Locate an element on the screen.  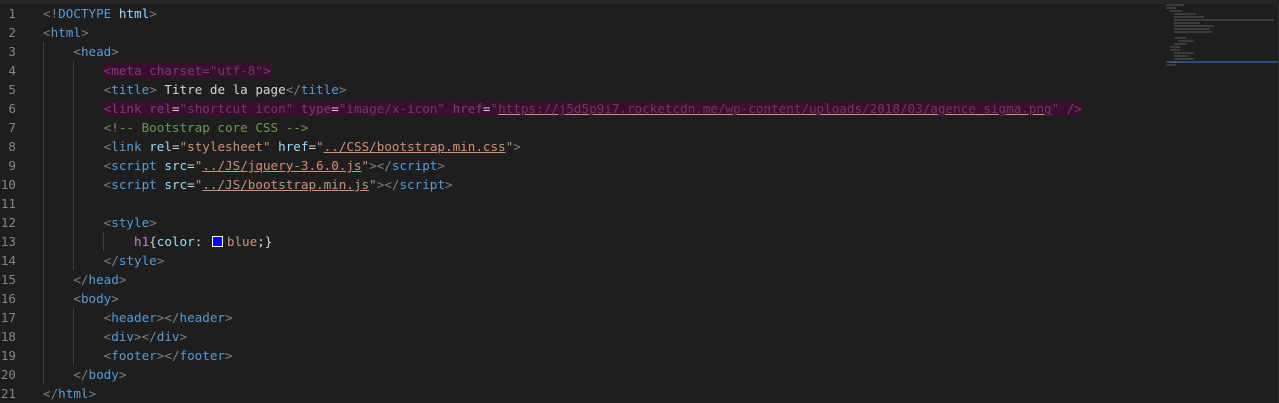
line-number: 5 is located at coordinates (12, 89).